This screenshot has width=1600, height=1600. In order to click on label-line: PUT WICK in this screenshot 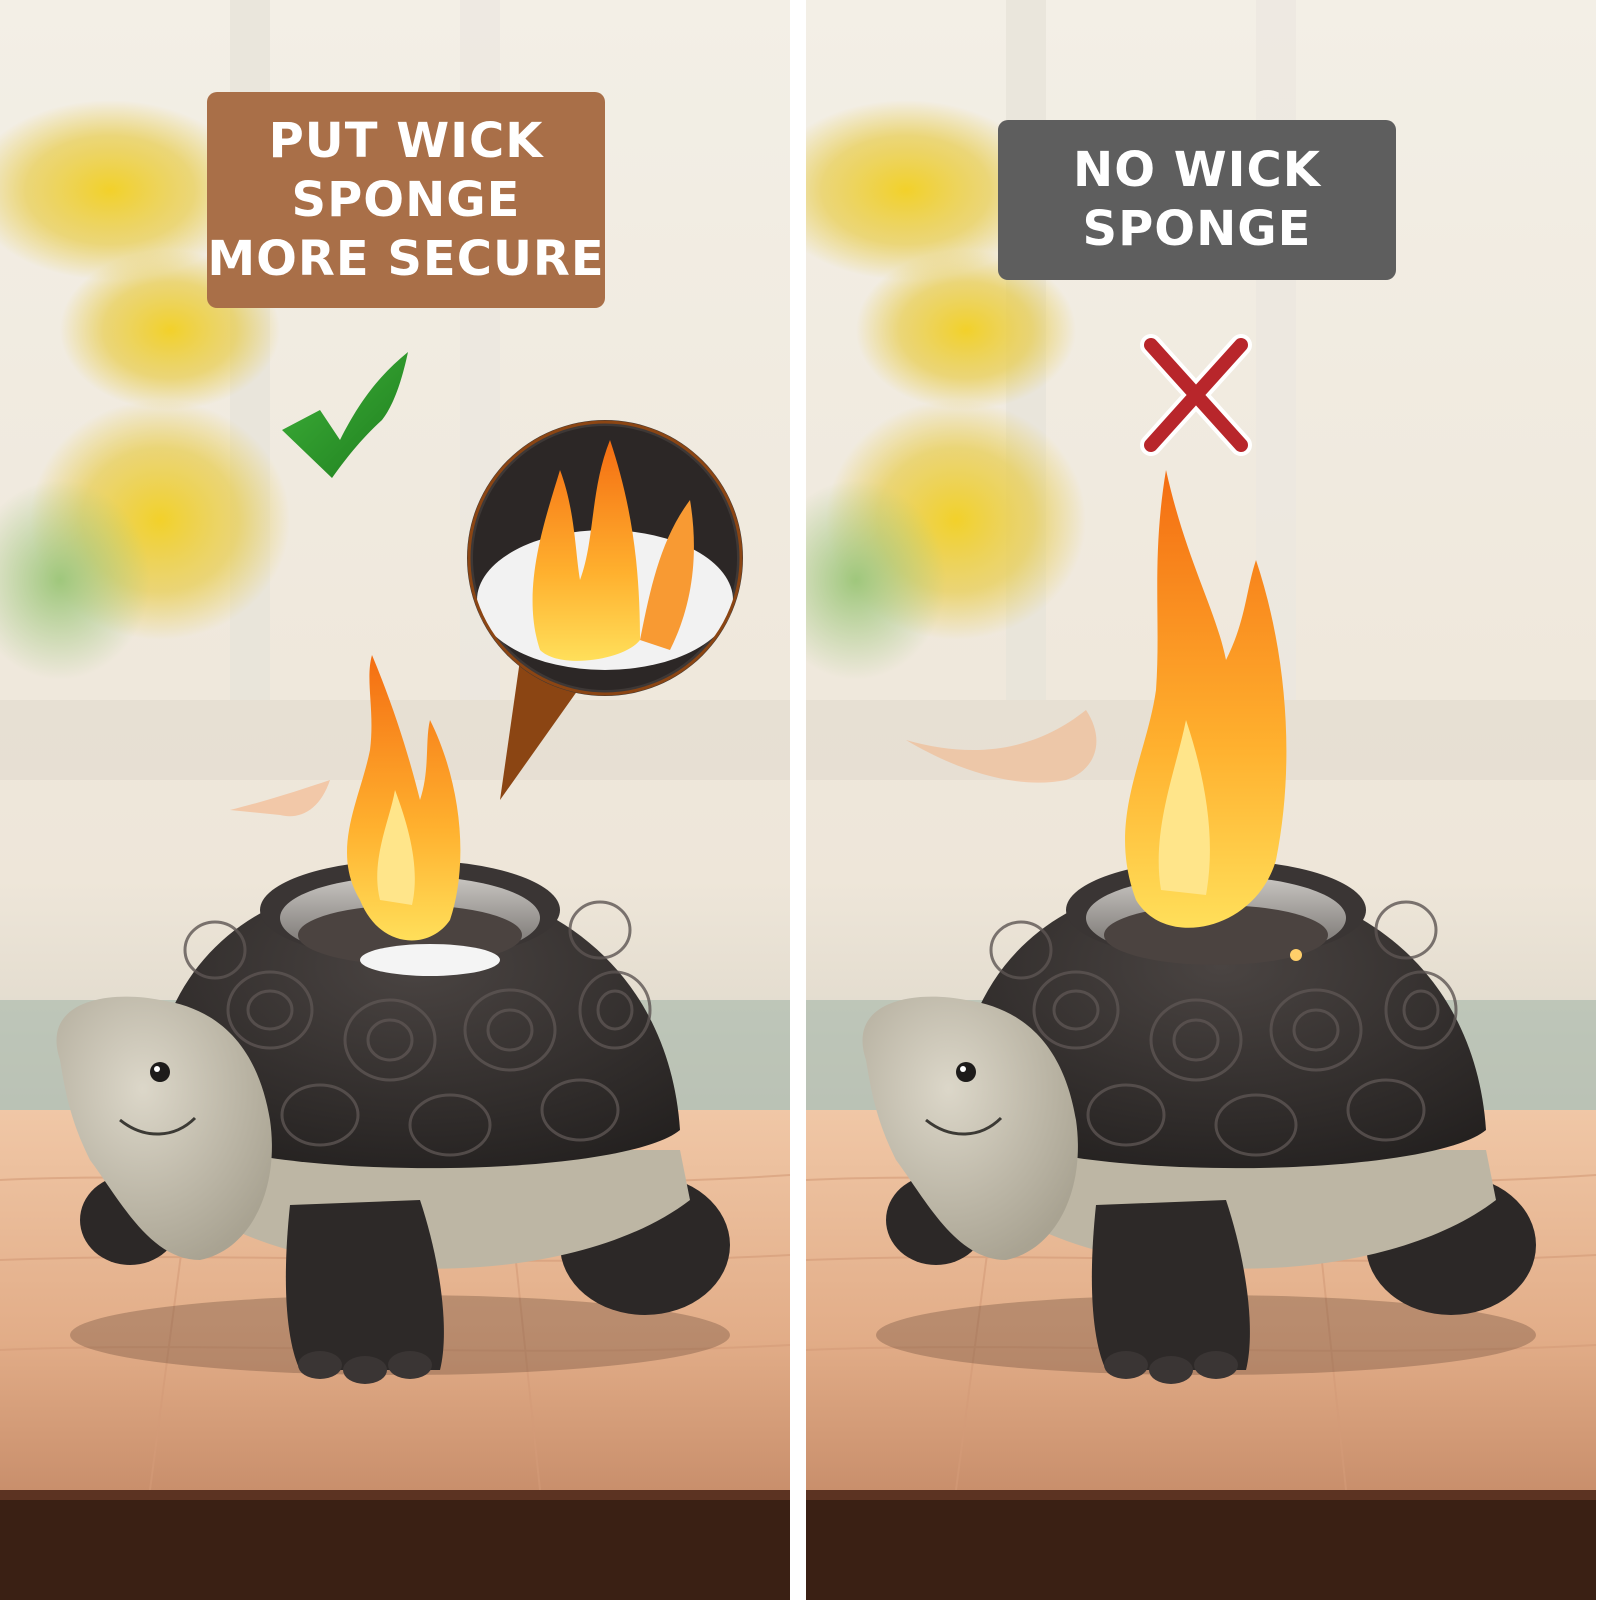, I will do `click(406, 140)`.